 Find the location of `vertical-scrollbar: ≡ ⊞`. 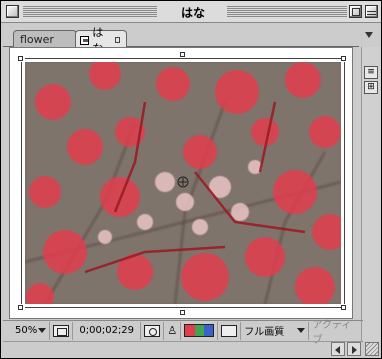

vertical-scrollbar: ≡ ⊞ is located at coordinates (371, 194).